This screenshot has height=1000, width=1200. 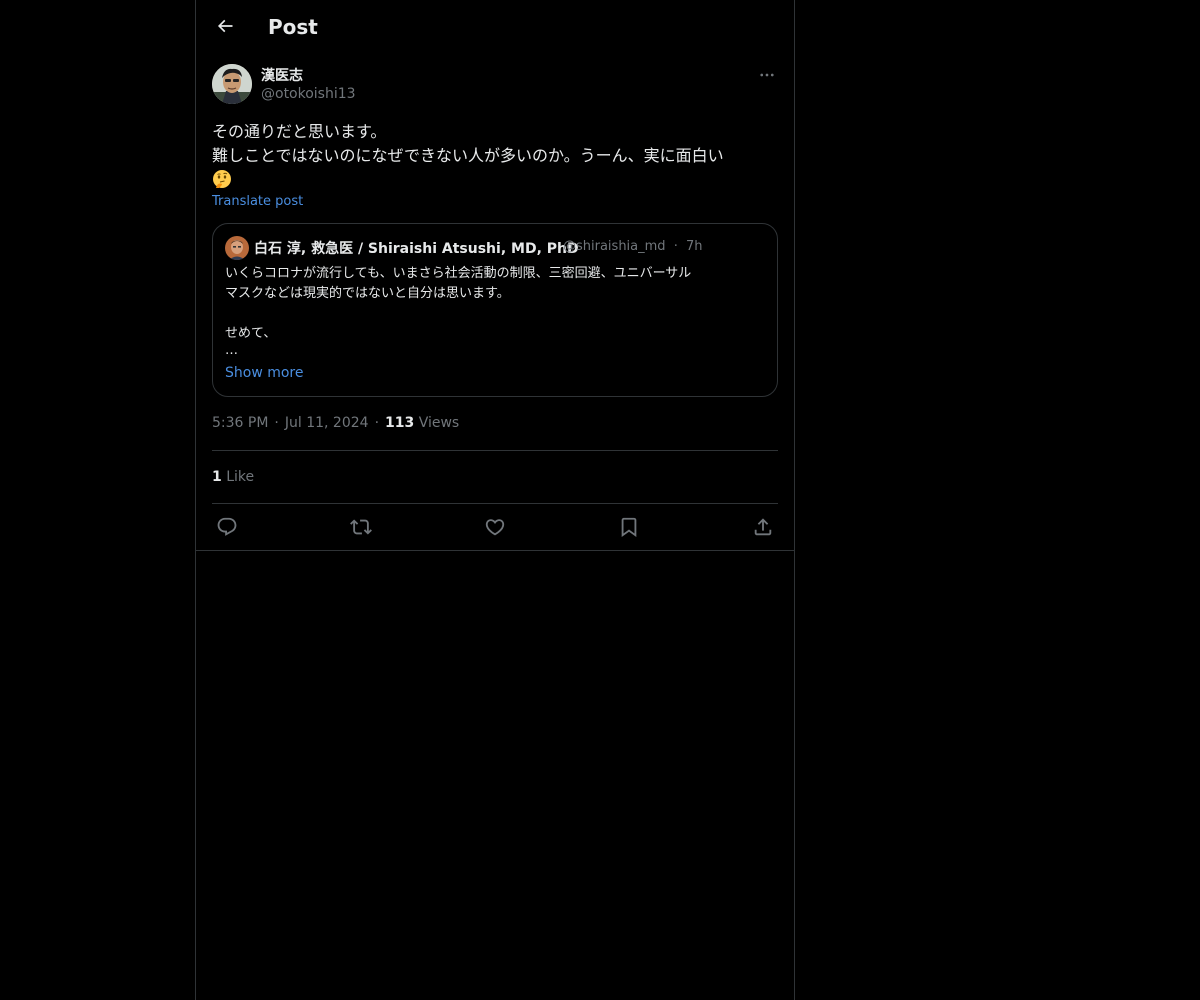 I want to click on like-button, so click(x=495, y=527).